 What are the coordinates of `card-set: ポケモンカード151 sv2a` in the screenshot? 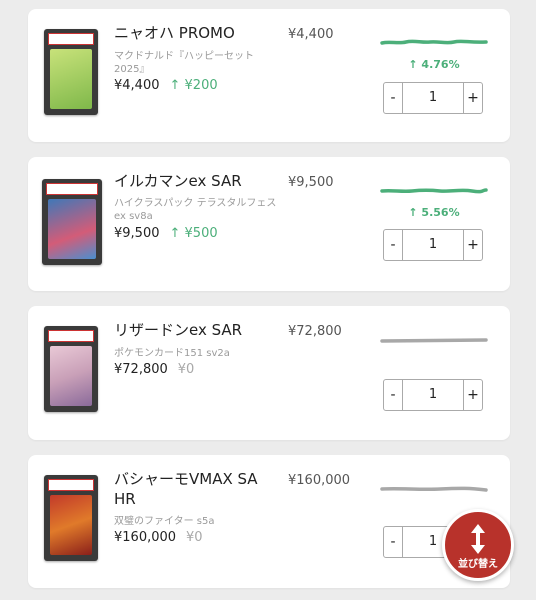 It's located at (172, 353).